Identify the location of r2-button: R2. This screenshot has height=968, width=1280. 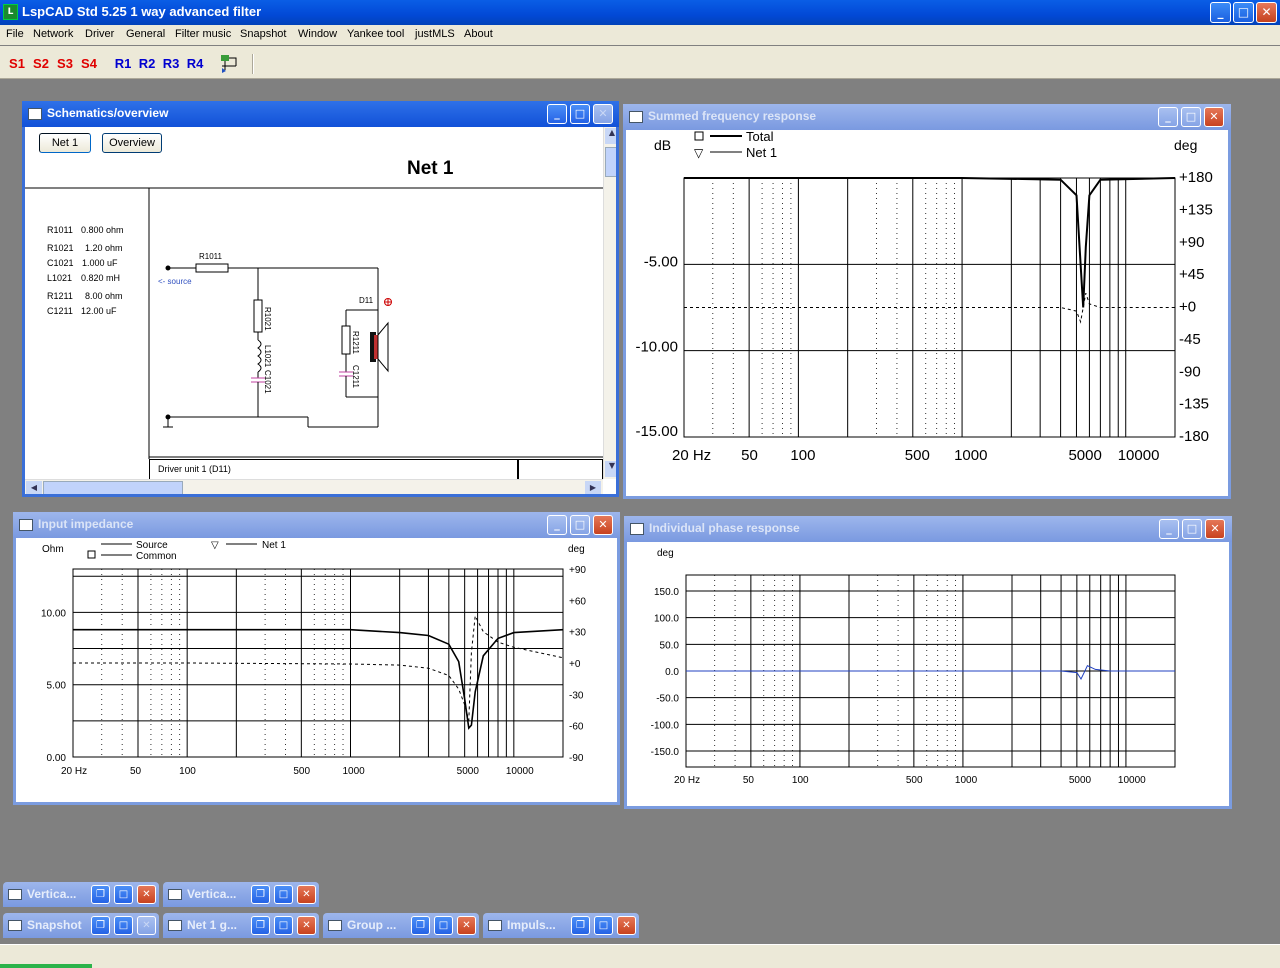
(147, 65).